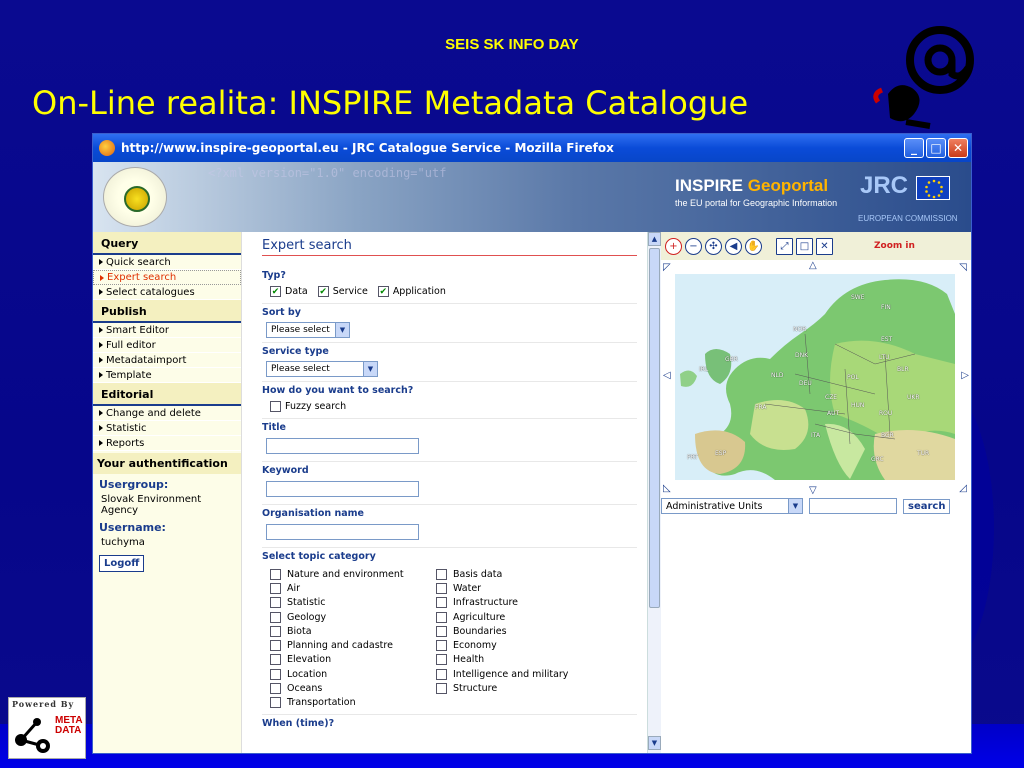  Describe the element at coordinates (805, 383) in the screenshot. I see `map-country-label: DEU` at that location.